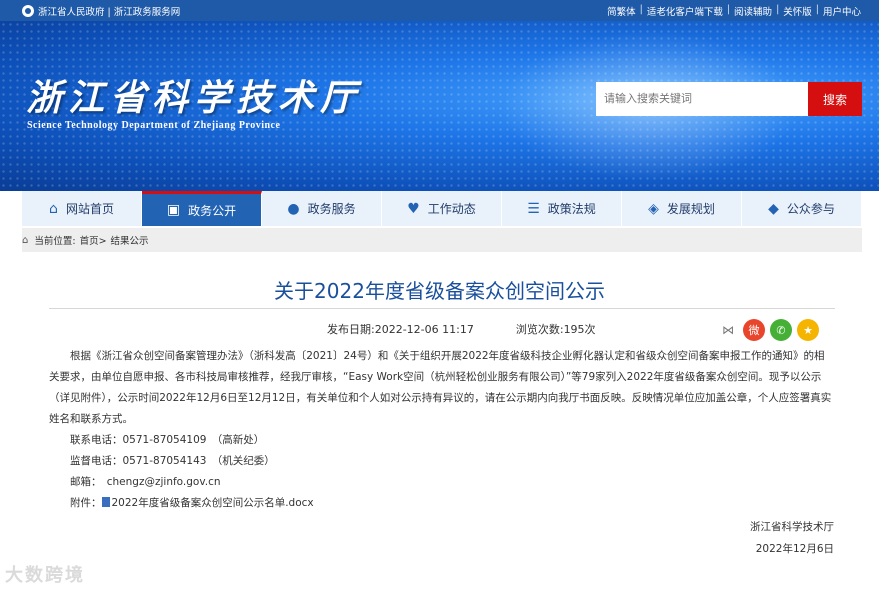 The height and width of the screenshot is (589, 879). What do you see at coordinates (413, 208) in the screenshot?
I see `heart-icon: ♥` at bounding box center [413, 208].